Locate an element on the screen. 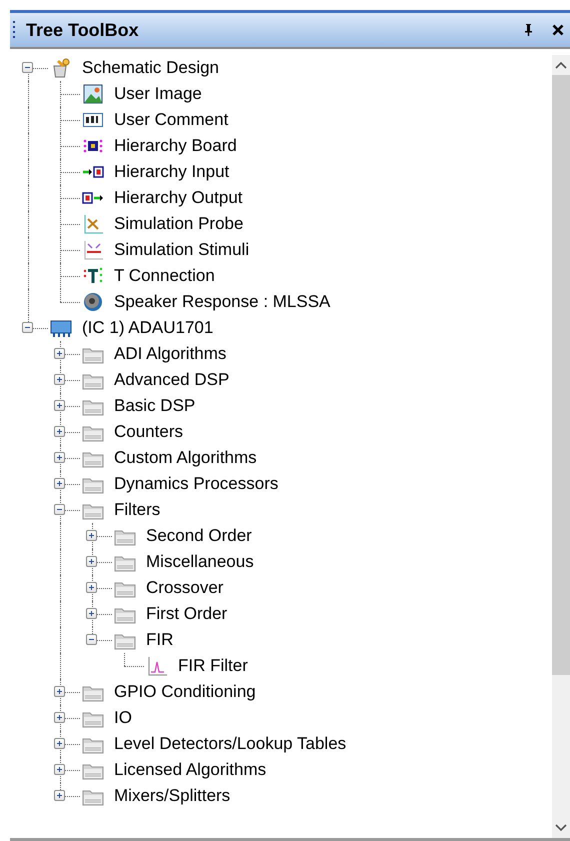 The image size is (570, 841). tree-item: FIR is located at coordinates (160, 640).